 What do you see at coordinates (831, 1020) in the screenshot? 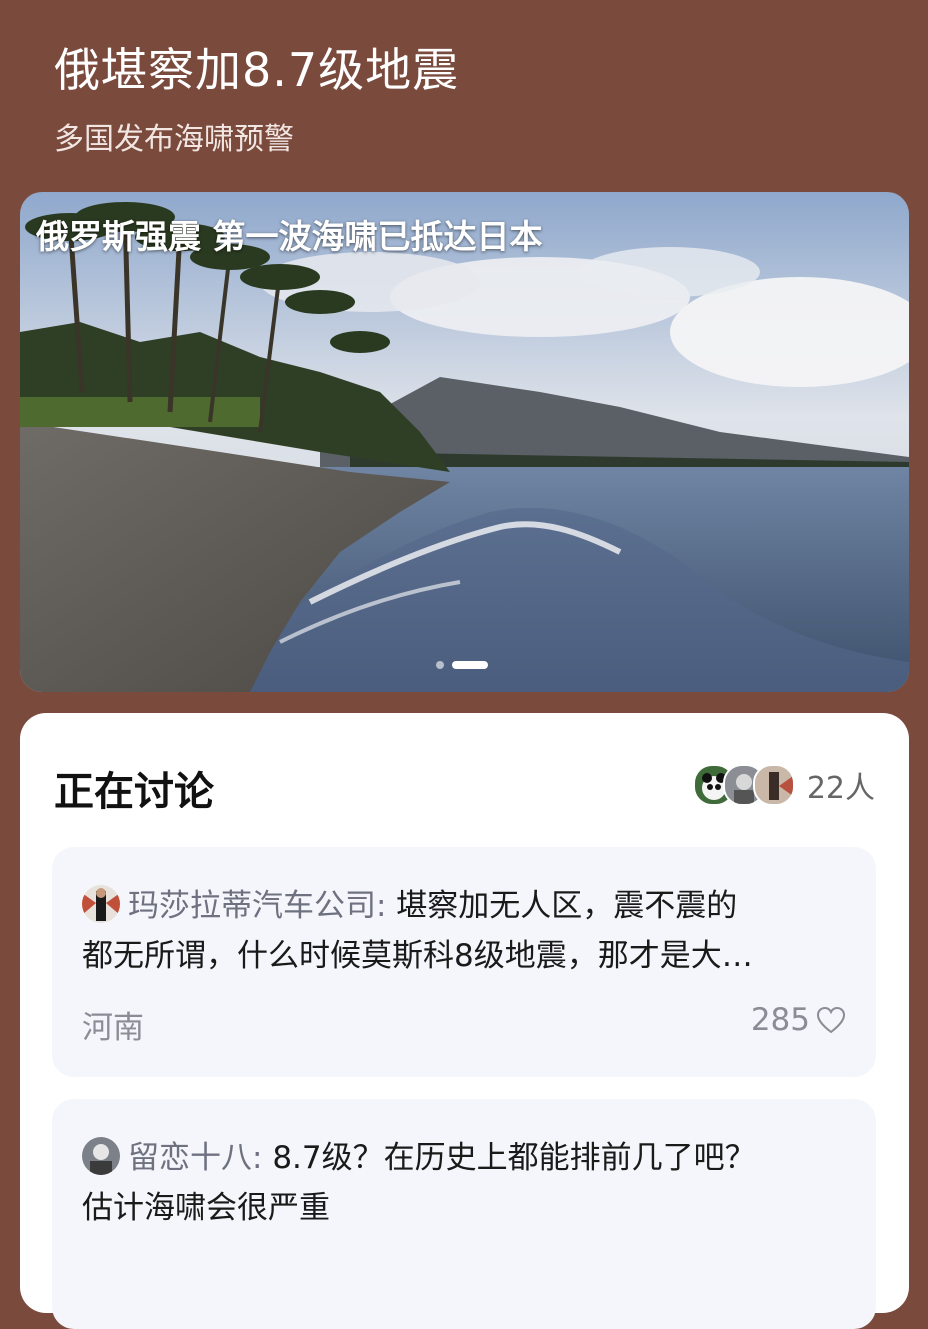
I see `heart-icon` at bounding box center [831, 1020].